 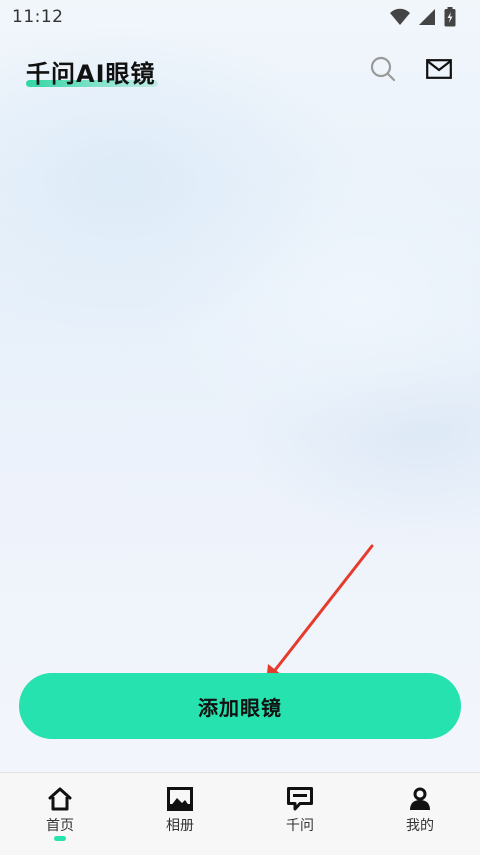 What do you see at coordinates (180, 826) in the screenshot?
I see `nav-label-album: 相册` at bounding box center [180, 826].